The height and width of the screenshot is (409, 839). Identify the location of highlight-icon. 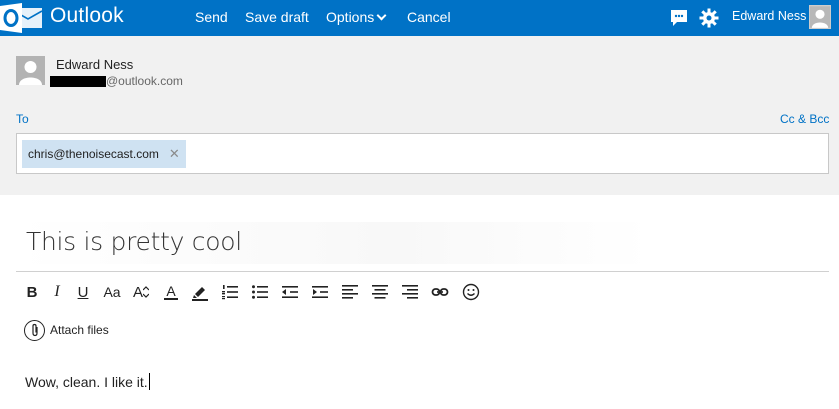
(200, 292).